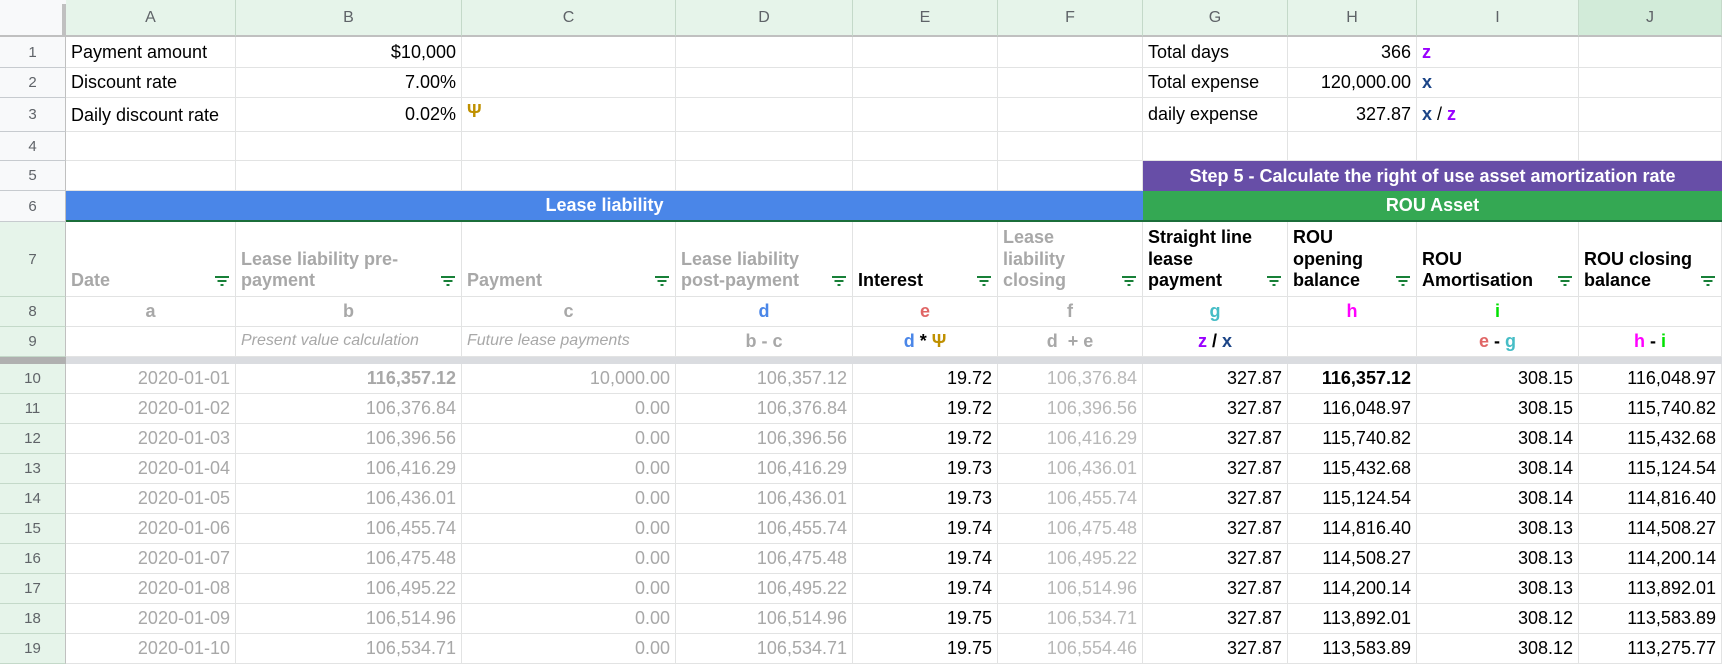 The width and height of the screenshot is (1722, 666). Describe the element at coordinates (1070, 146) in the screenshot. I see `cell-f4` at that location.